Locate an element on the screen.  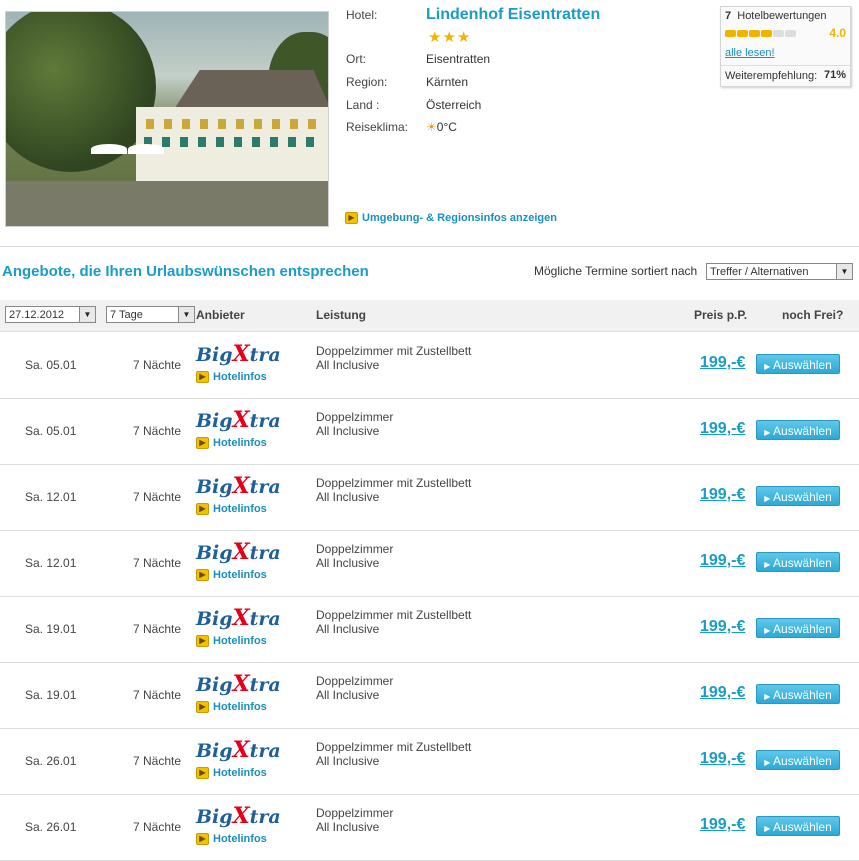
rating-score: 4.0 is located at coordinates (837, 33).